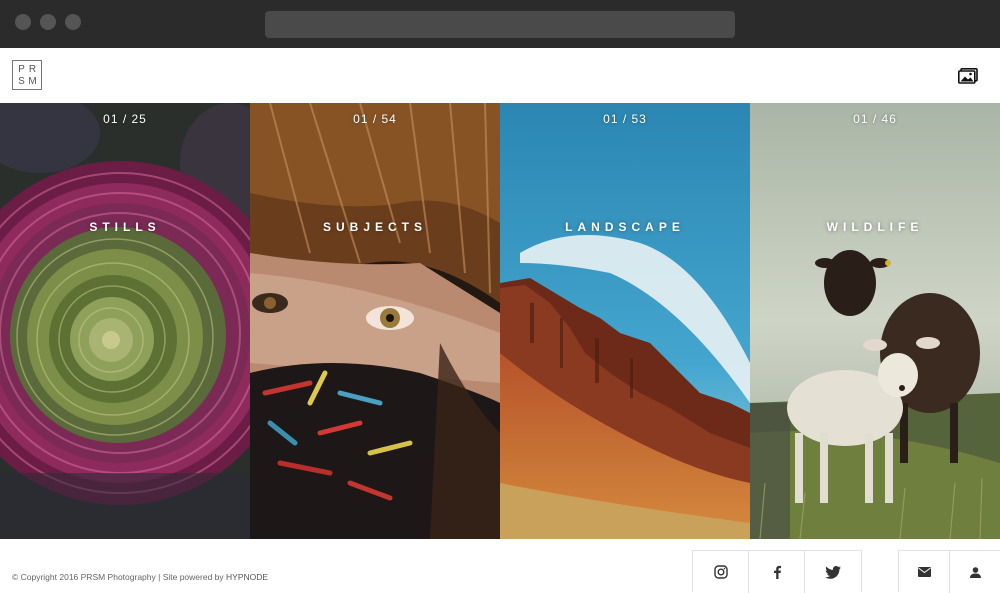 The image size is (1000, 593). What do you see at coordinates (500, 75) in the screenshot?
I see `site-header: P R S M` at bounding box center [500, 75].